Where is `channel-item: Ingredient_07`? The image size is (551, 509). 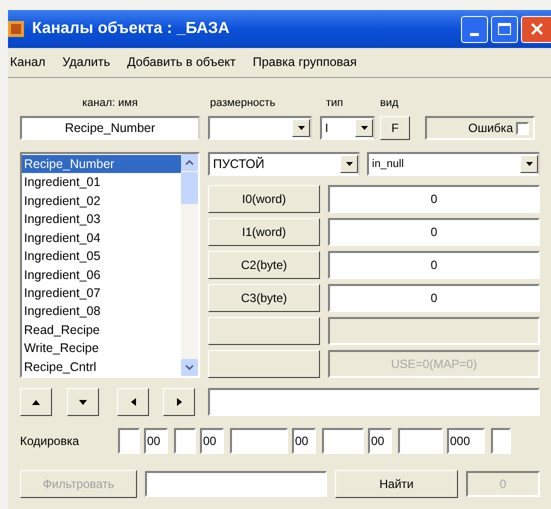 channel-item: Ingredient_07 is located at coordinates (101, 293).